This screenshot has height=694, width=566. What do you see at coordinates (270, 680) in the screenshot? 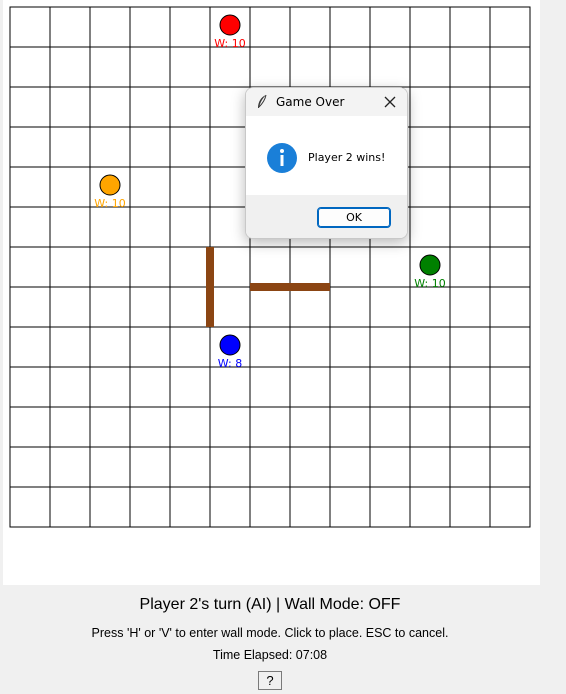
I see `help-button: ?` at bounding box center [270, 680].